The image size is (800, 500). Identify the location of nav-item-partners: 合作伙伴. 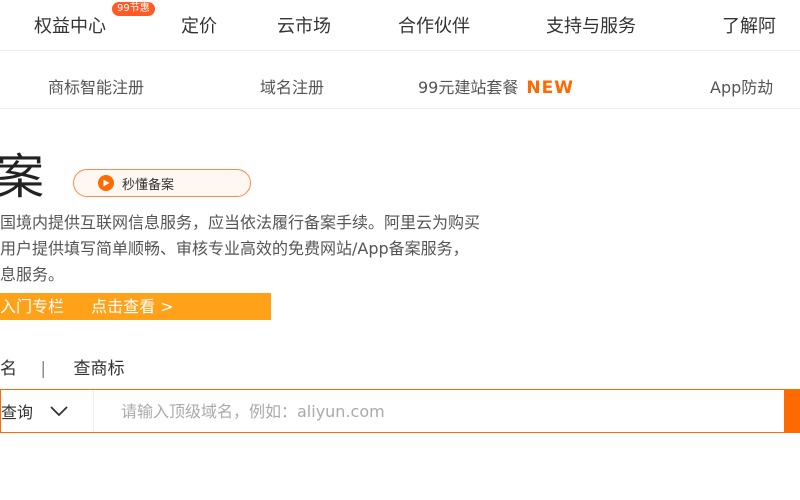
(434, 25).